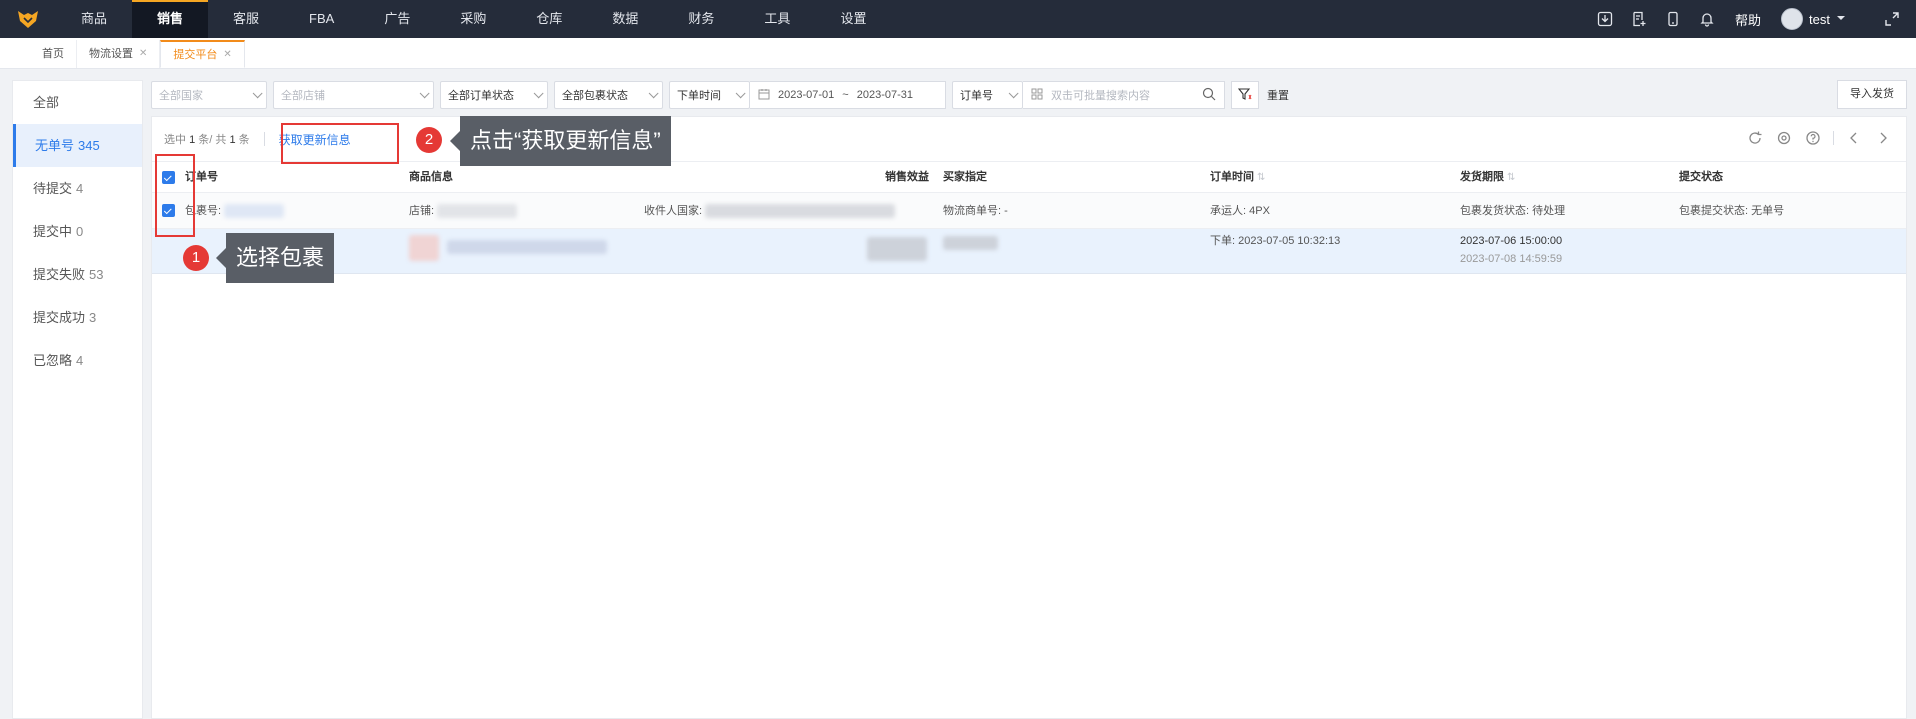  I want to click on status-count: 3, so click(93, 317).